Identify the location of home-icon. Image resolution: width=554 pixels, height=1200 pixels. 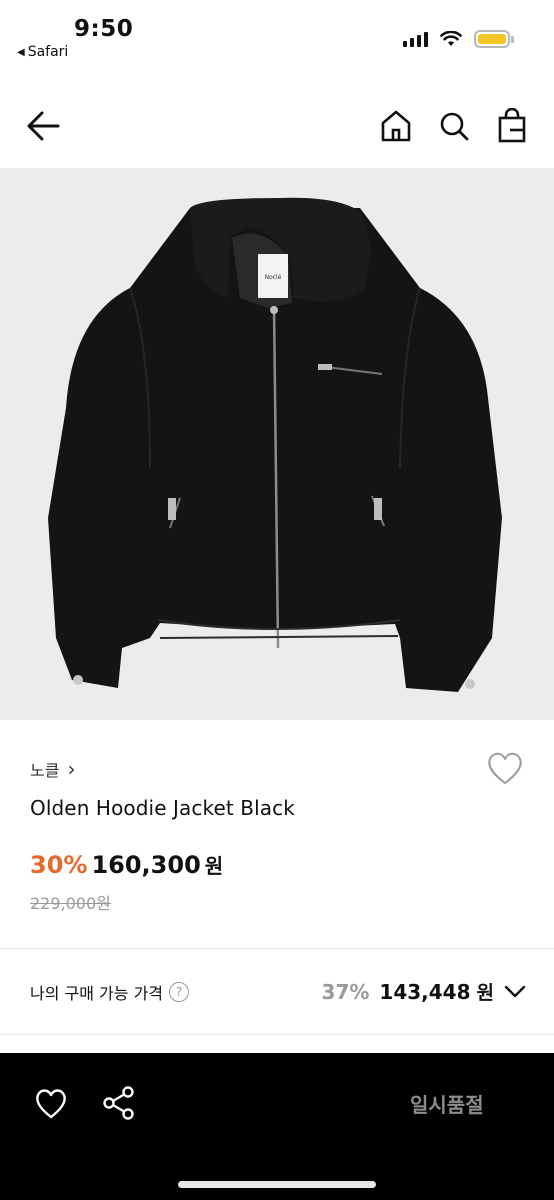
(396, 126).